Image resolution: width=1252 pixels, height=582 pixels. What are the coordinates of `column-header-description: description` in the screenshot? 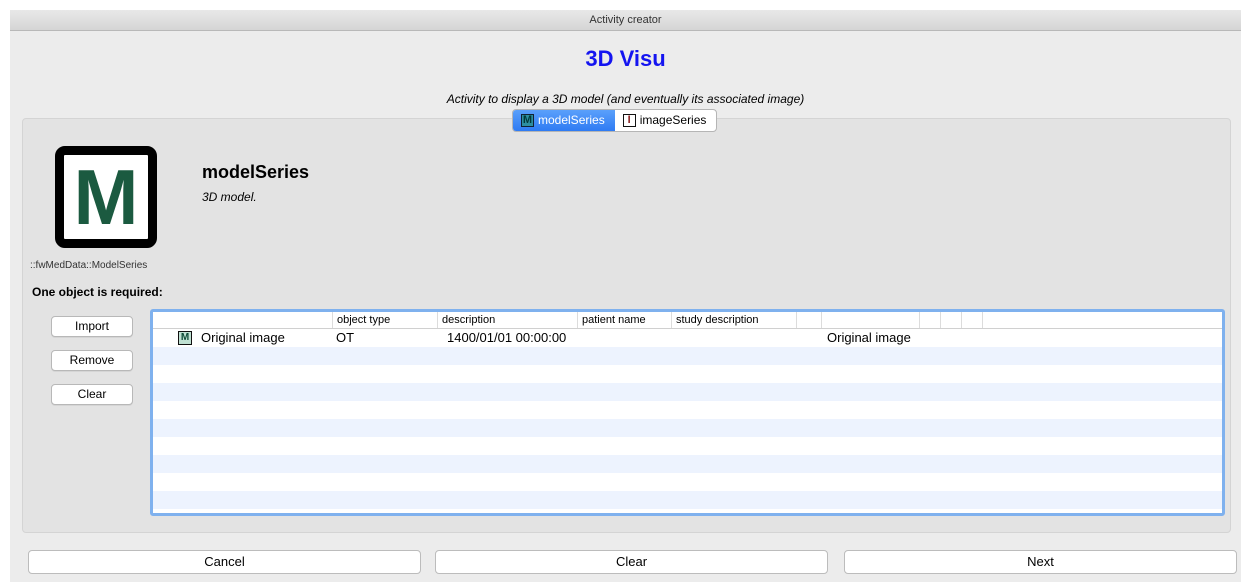 It's located at (507, 320).